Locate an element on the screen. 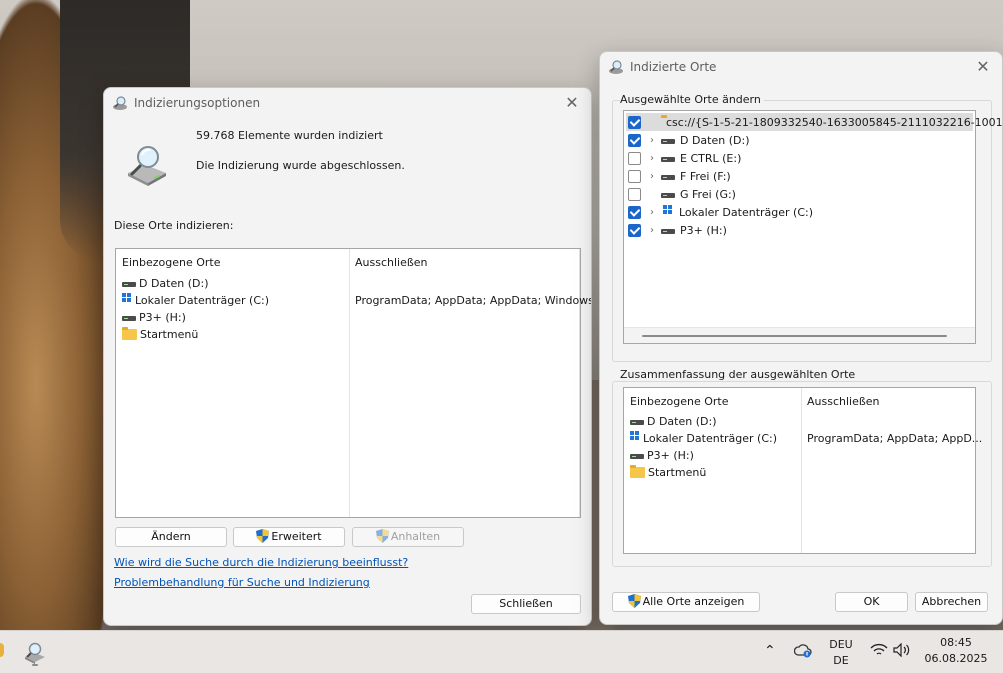 Image resolution: width=1003 pixels, height=673 pixels. show-all-locations-button: Alle Orte anzeigen is located at coordinates (686, 602).